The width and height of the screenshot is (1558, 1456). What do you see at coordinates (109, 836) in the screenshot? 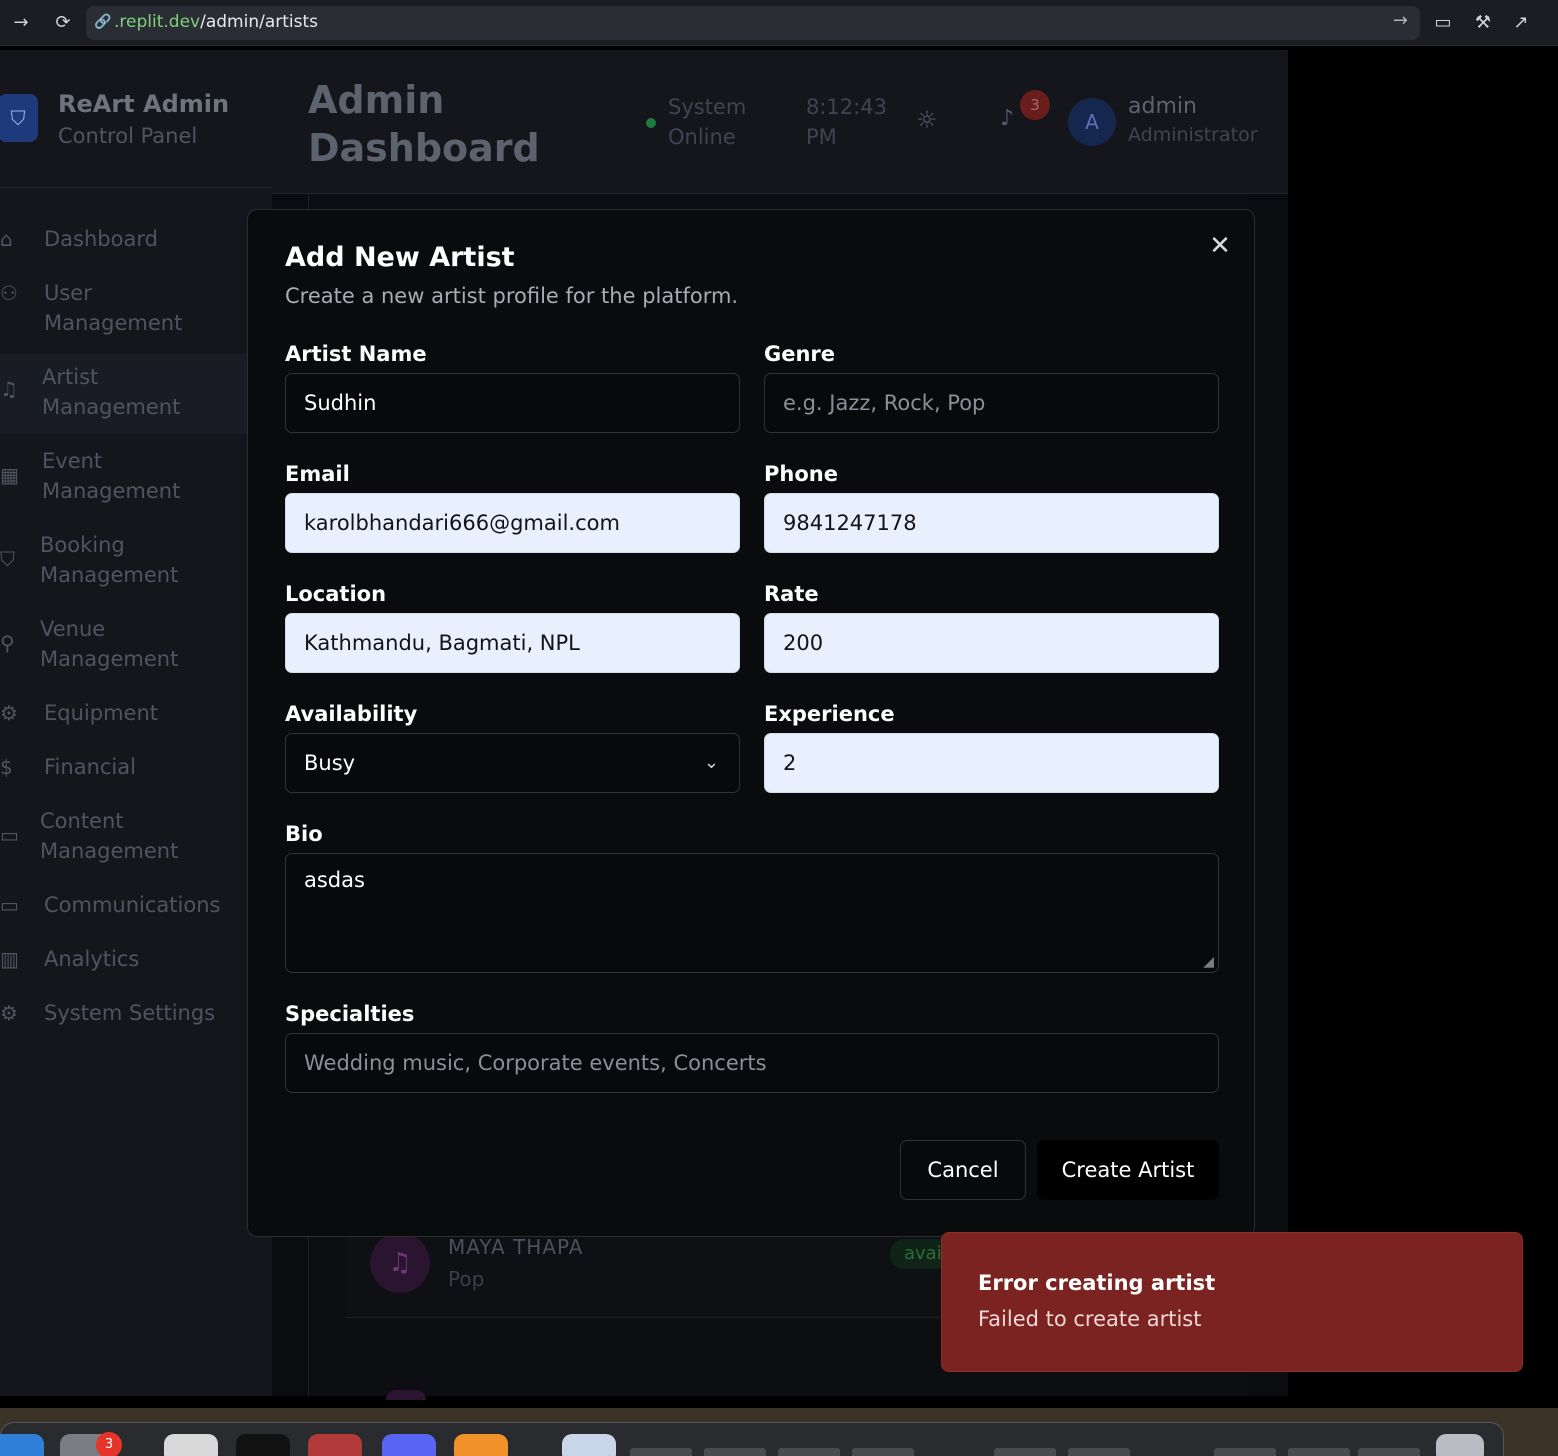
I see `sidebar-item-label: Content Management` at bounding box center [109, 836].